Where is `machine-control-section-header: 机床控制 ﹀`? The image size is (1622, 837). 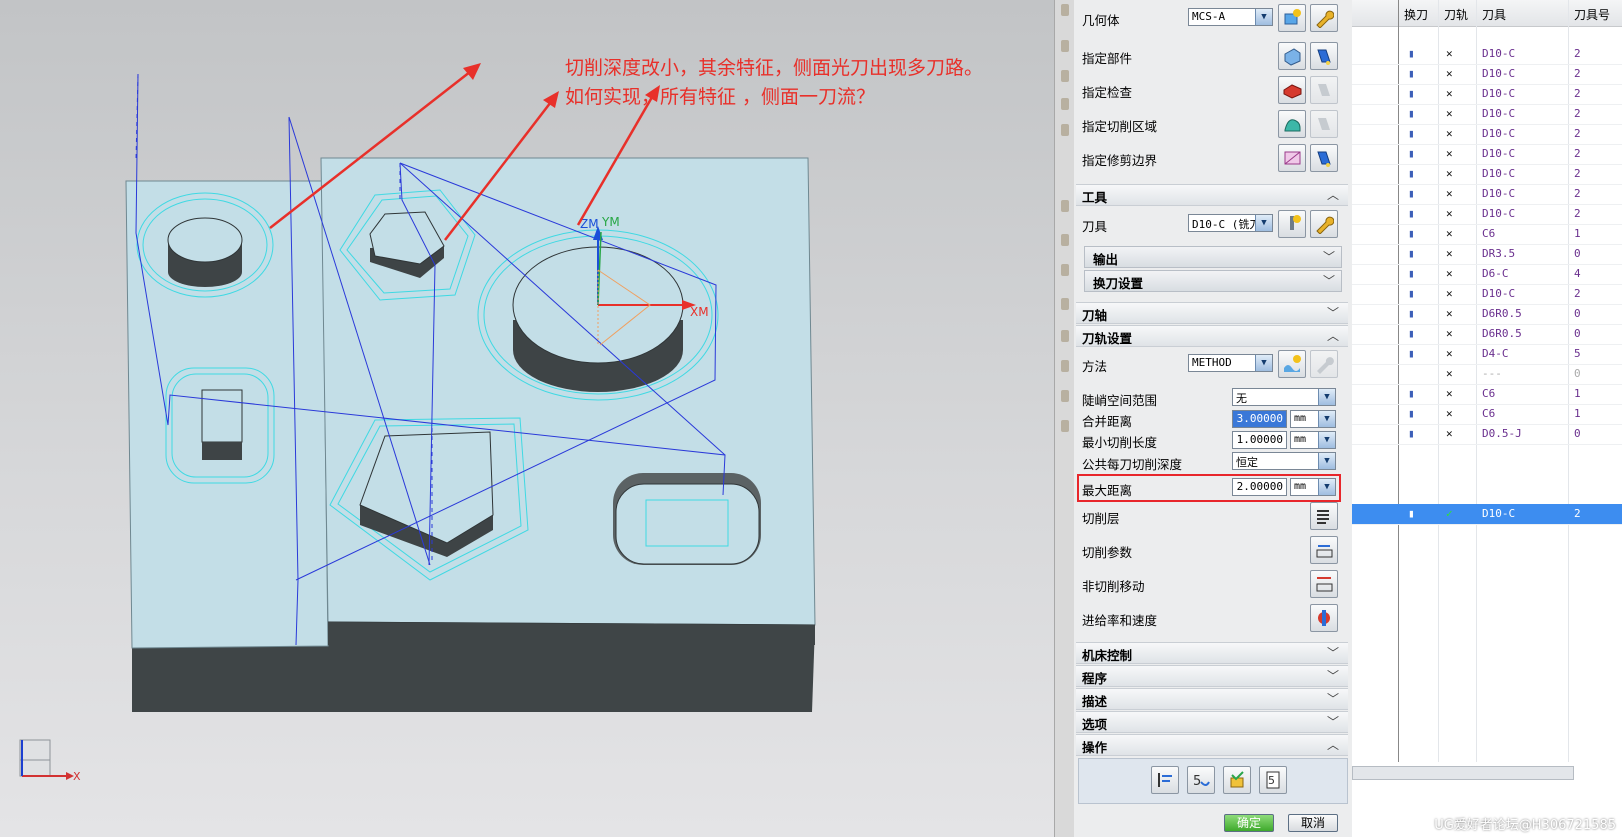 machine-control-section-header: 机床控制 ﹀ is located at coordinates (1212, 653).